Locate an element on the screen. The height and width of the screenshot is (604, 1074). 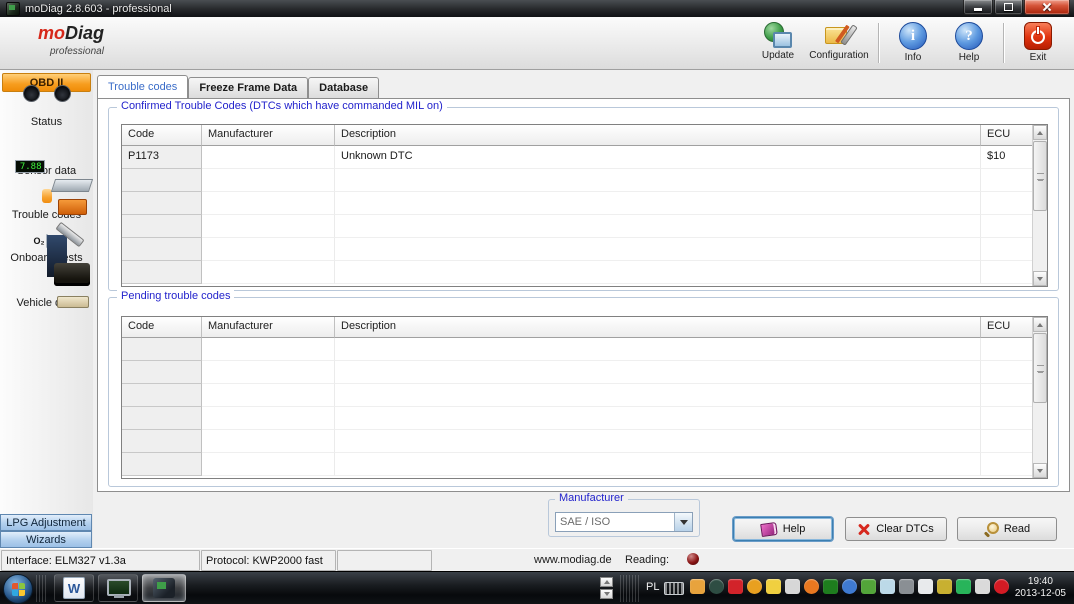
close-button is located at coordinates (1047, 7).